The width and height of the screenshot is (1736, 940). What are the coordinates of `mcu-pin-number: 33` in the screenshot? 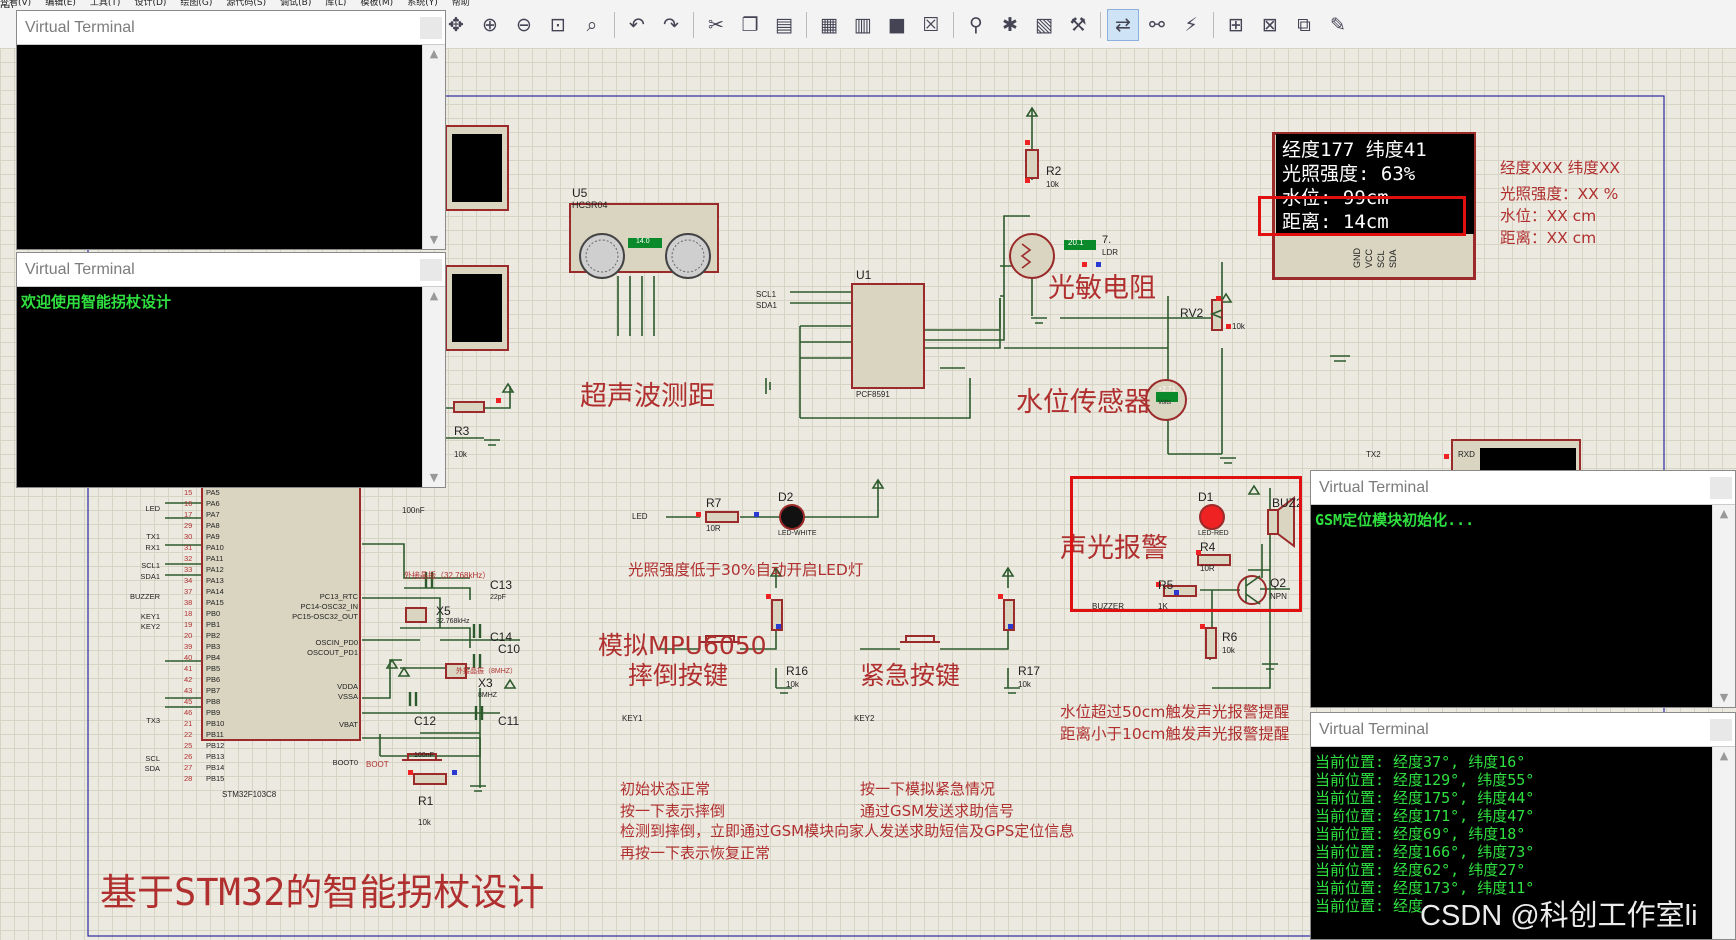 It's located at (188, 569).